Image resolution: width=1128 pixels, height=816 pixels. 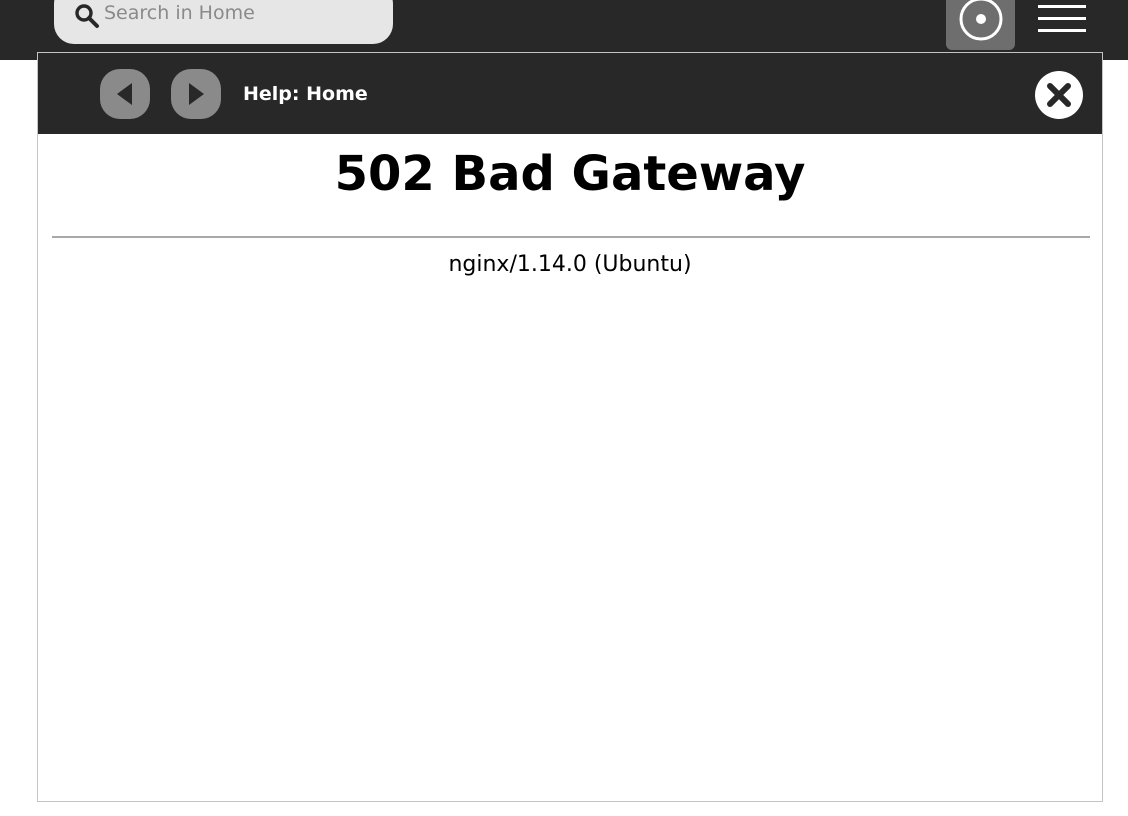 What do you see at coordinates (571, 237) in the screenshot?
I see `divider` at bounding box center [571, 237].